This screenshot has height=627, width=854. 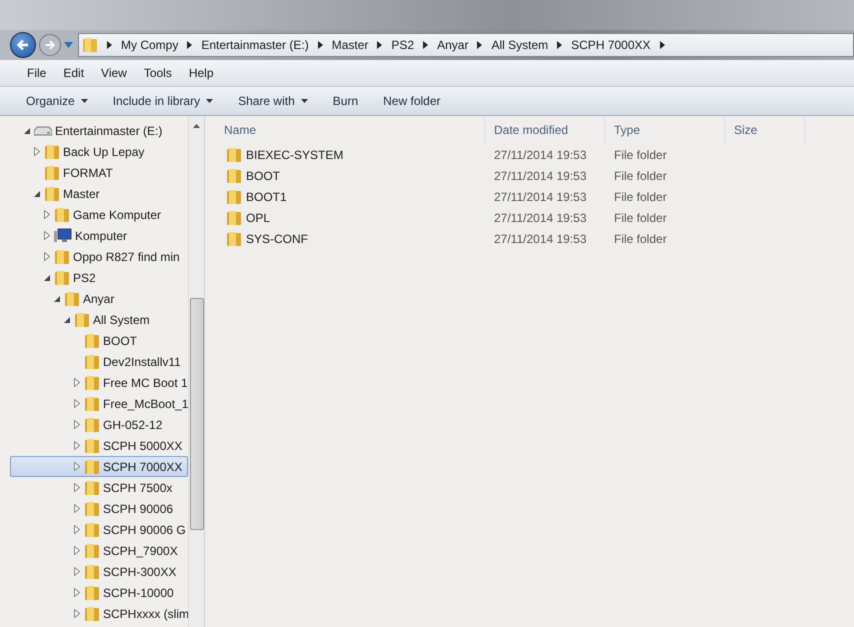 I want to click on toolbar-button: Organize, so click(x=57, y=101).